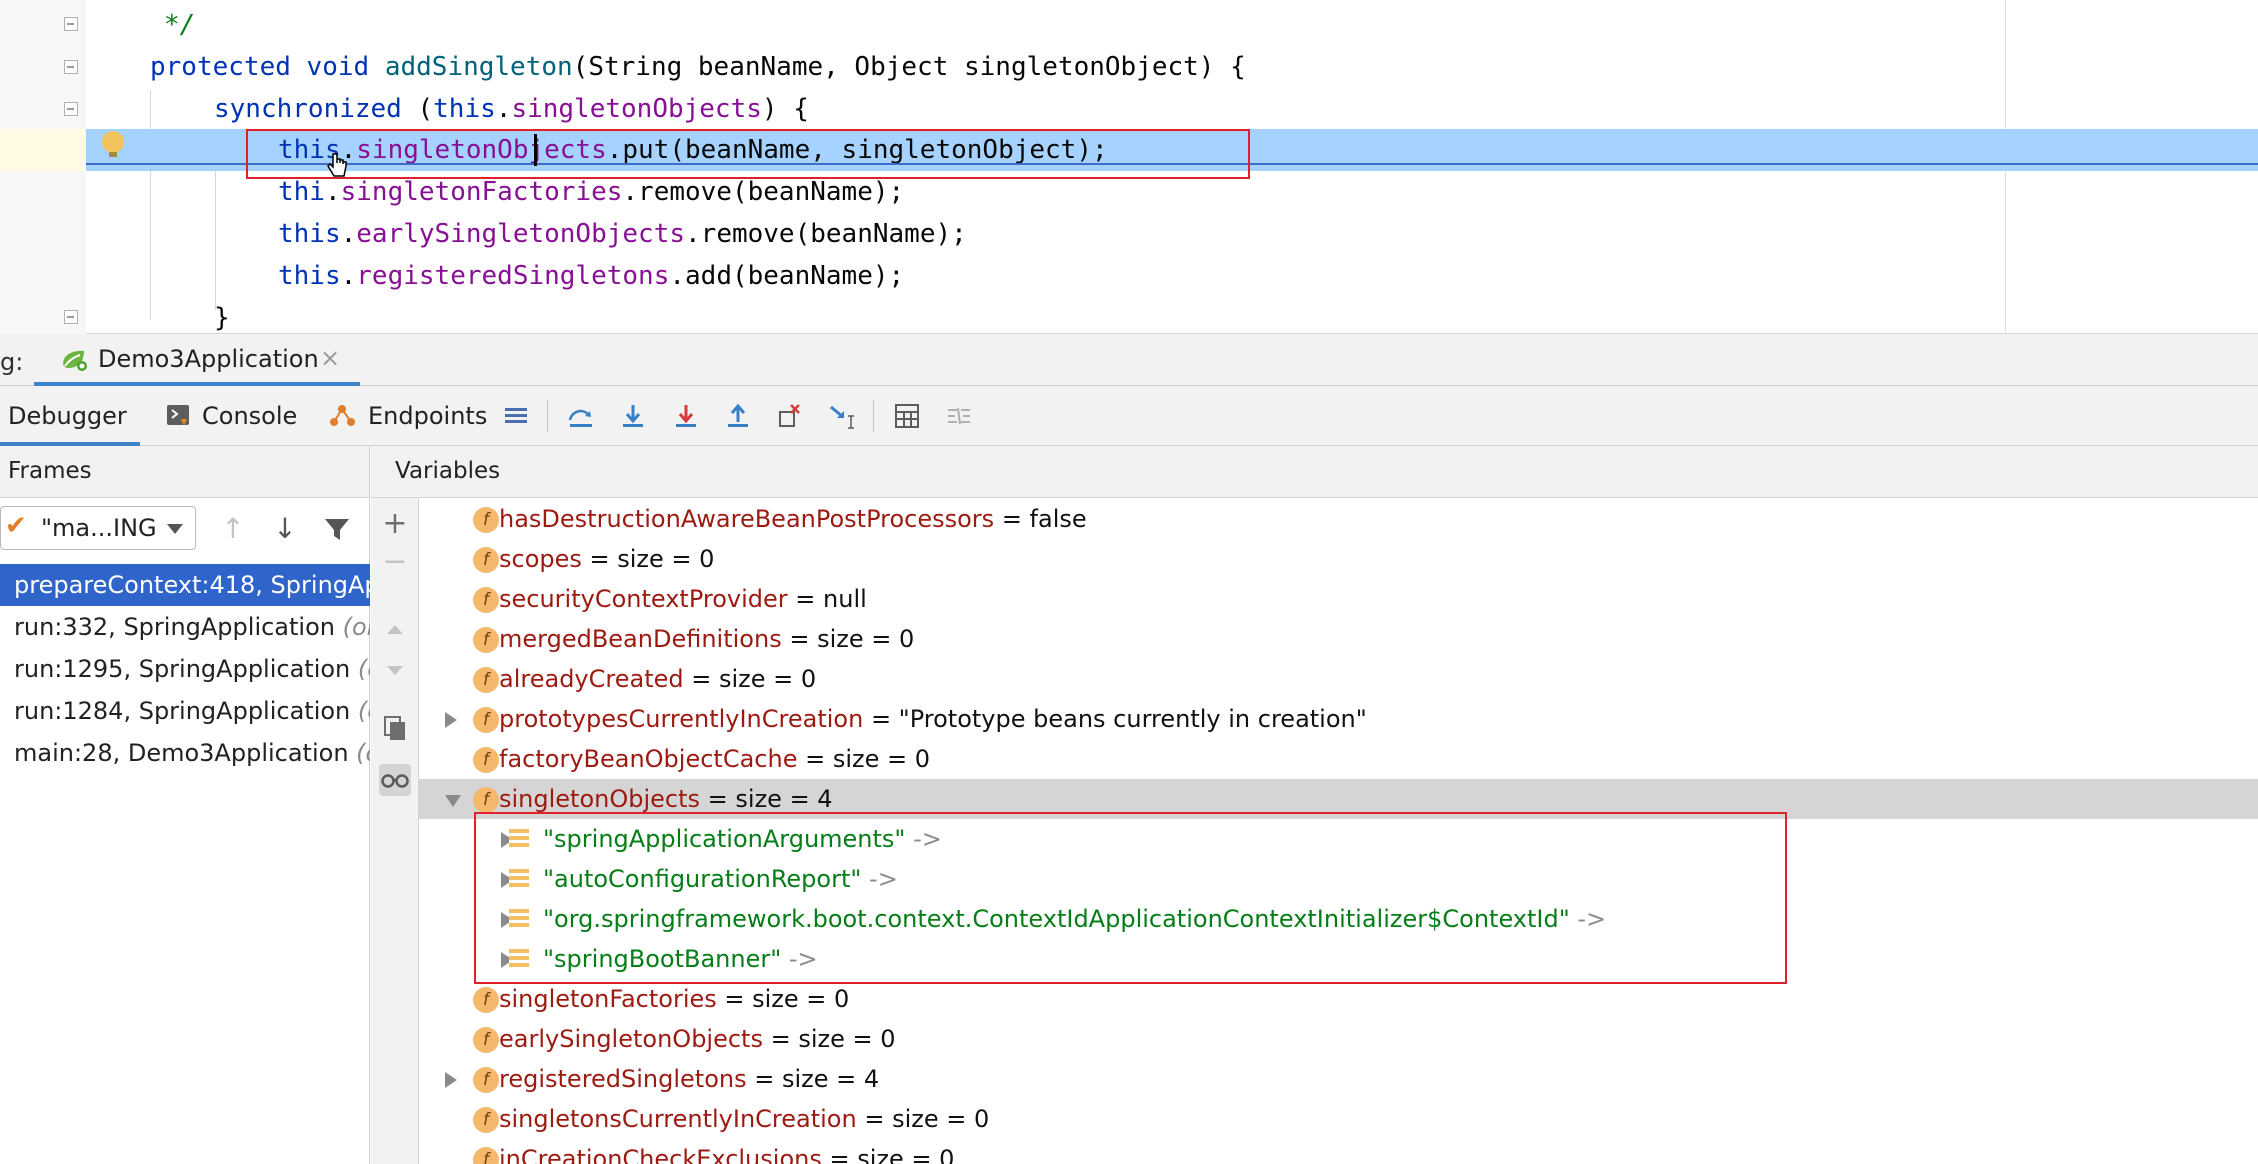 Image resolution: width=2258 pixels, height=1164 pixels. I want to click on step-over-icon, so click(633, 416).